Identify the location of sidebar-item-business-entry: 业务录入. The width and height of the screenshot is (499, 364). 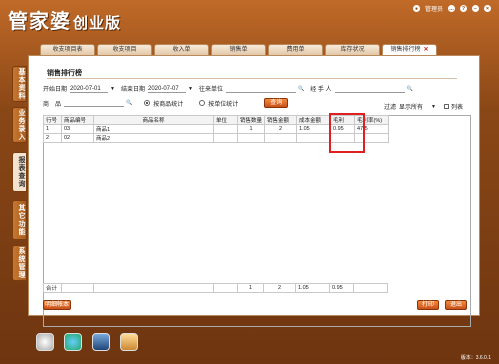
(19, 125).